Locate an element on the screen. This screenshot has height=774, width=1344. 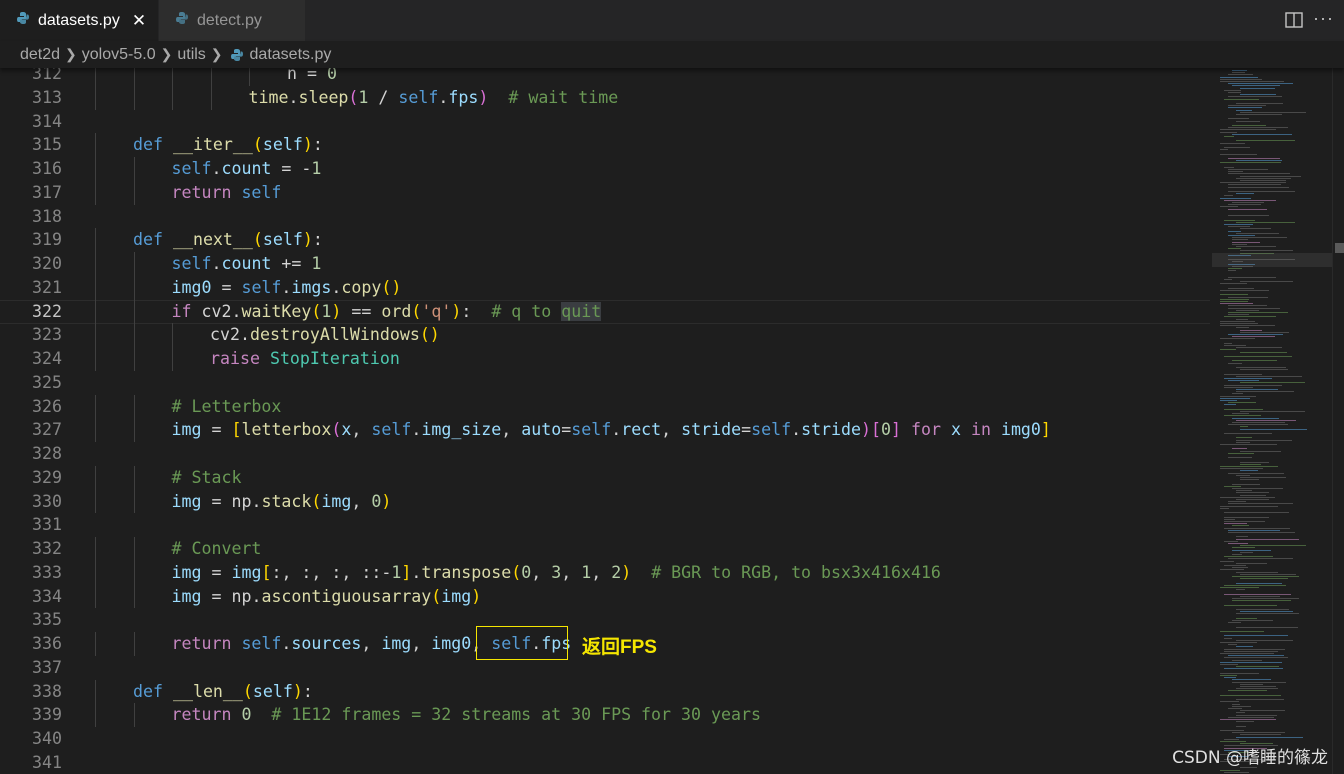
line-number: 317 is located at coordinates (47, 192).